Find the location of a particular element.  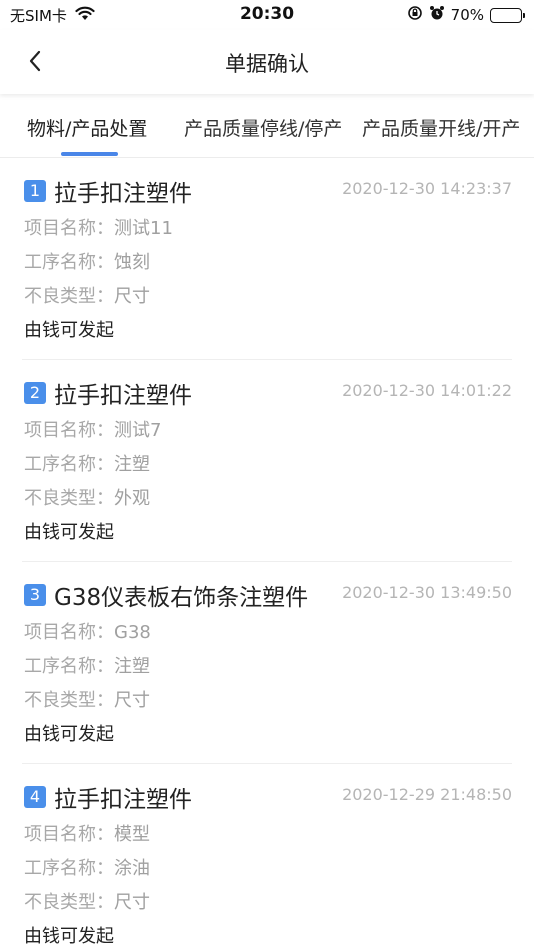

project-value: 测试7 is located at coordinates (138, 430).